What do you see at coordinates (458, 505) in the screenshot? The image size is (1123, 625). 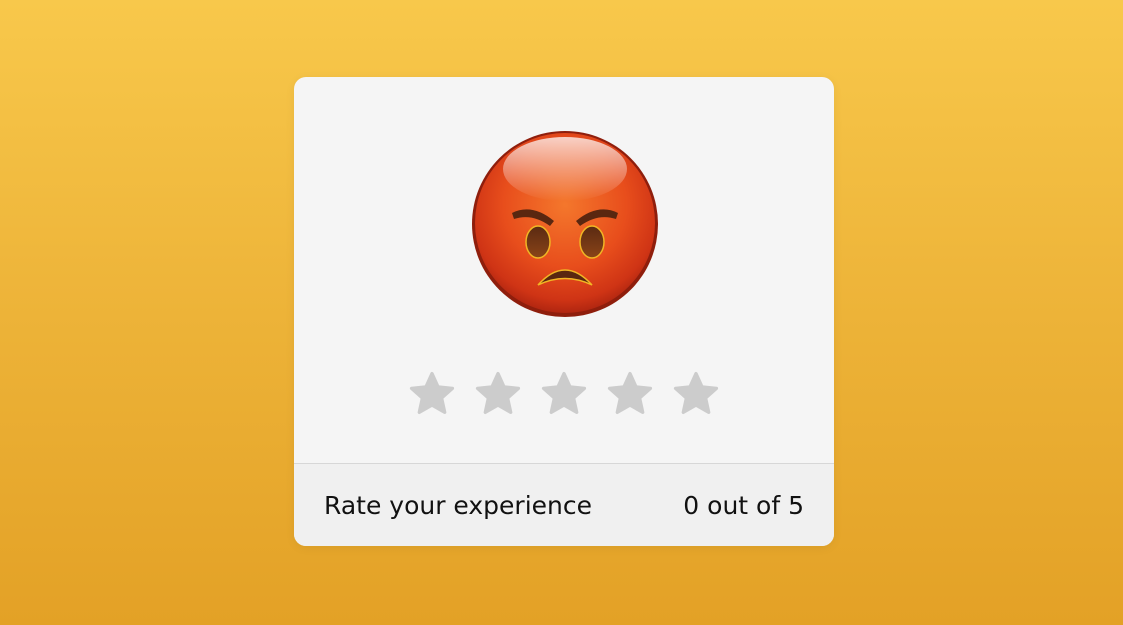 I see `rating-prompt-label: Rate your experience` at bounding box center [458, 505].